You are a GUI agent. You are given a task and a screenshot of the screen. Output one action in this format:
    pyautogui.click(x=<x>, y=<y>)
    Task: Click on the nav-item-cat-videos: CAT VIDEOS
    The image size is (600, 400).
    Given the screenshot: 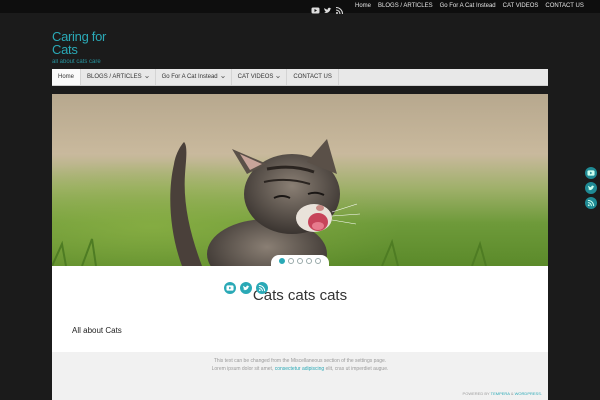 What is the action you would take?
    pyautogui.click(x=260, y=77)
    